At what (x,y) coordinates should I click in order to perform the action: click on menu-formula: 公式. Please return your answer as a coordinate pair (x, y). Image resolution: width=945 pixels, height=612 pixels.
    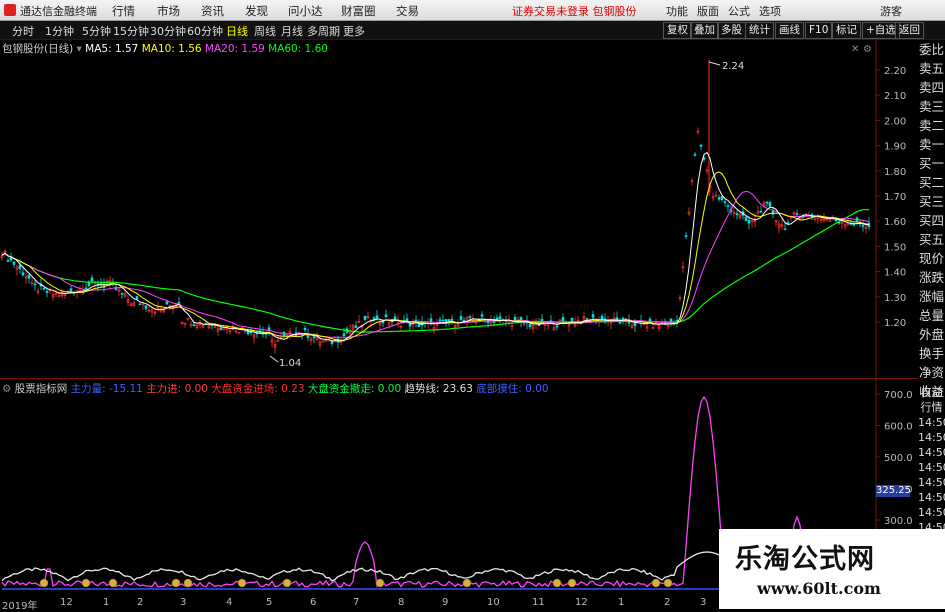
    Looking at the image, I should click on (739, 11).